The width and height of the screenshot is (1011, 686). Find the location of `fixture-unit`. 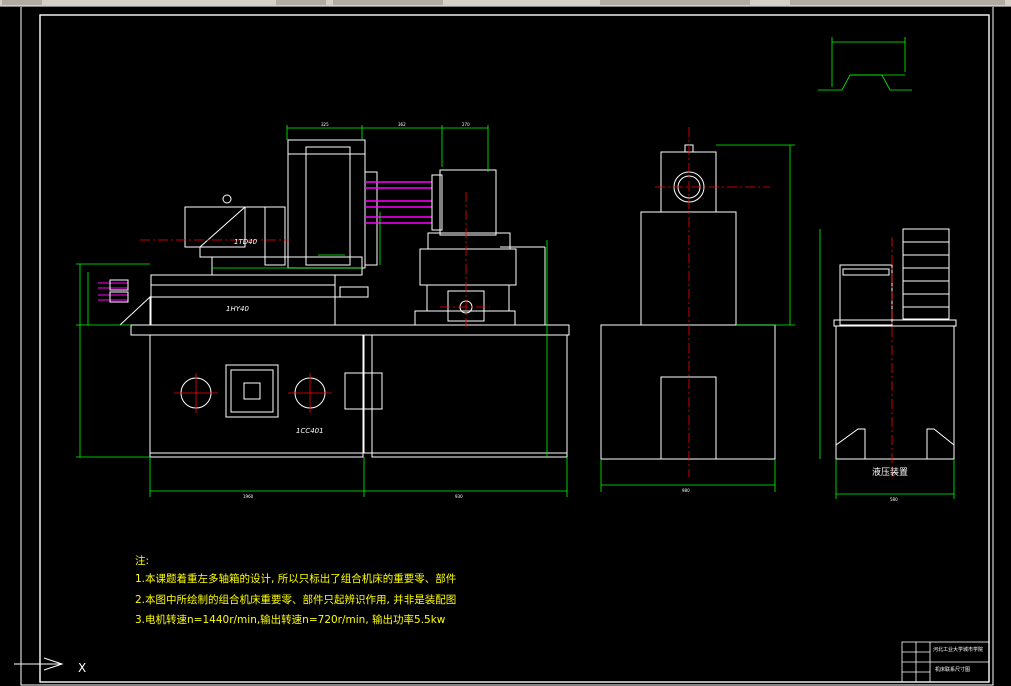

fixture-unit is located at coordinates (480, 247).